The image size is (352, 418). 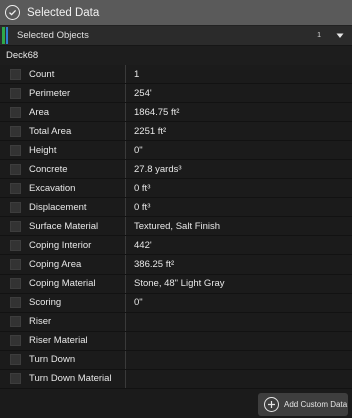 I want to click on row-label: Area, so click(x=76, y=112).